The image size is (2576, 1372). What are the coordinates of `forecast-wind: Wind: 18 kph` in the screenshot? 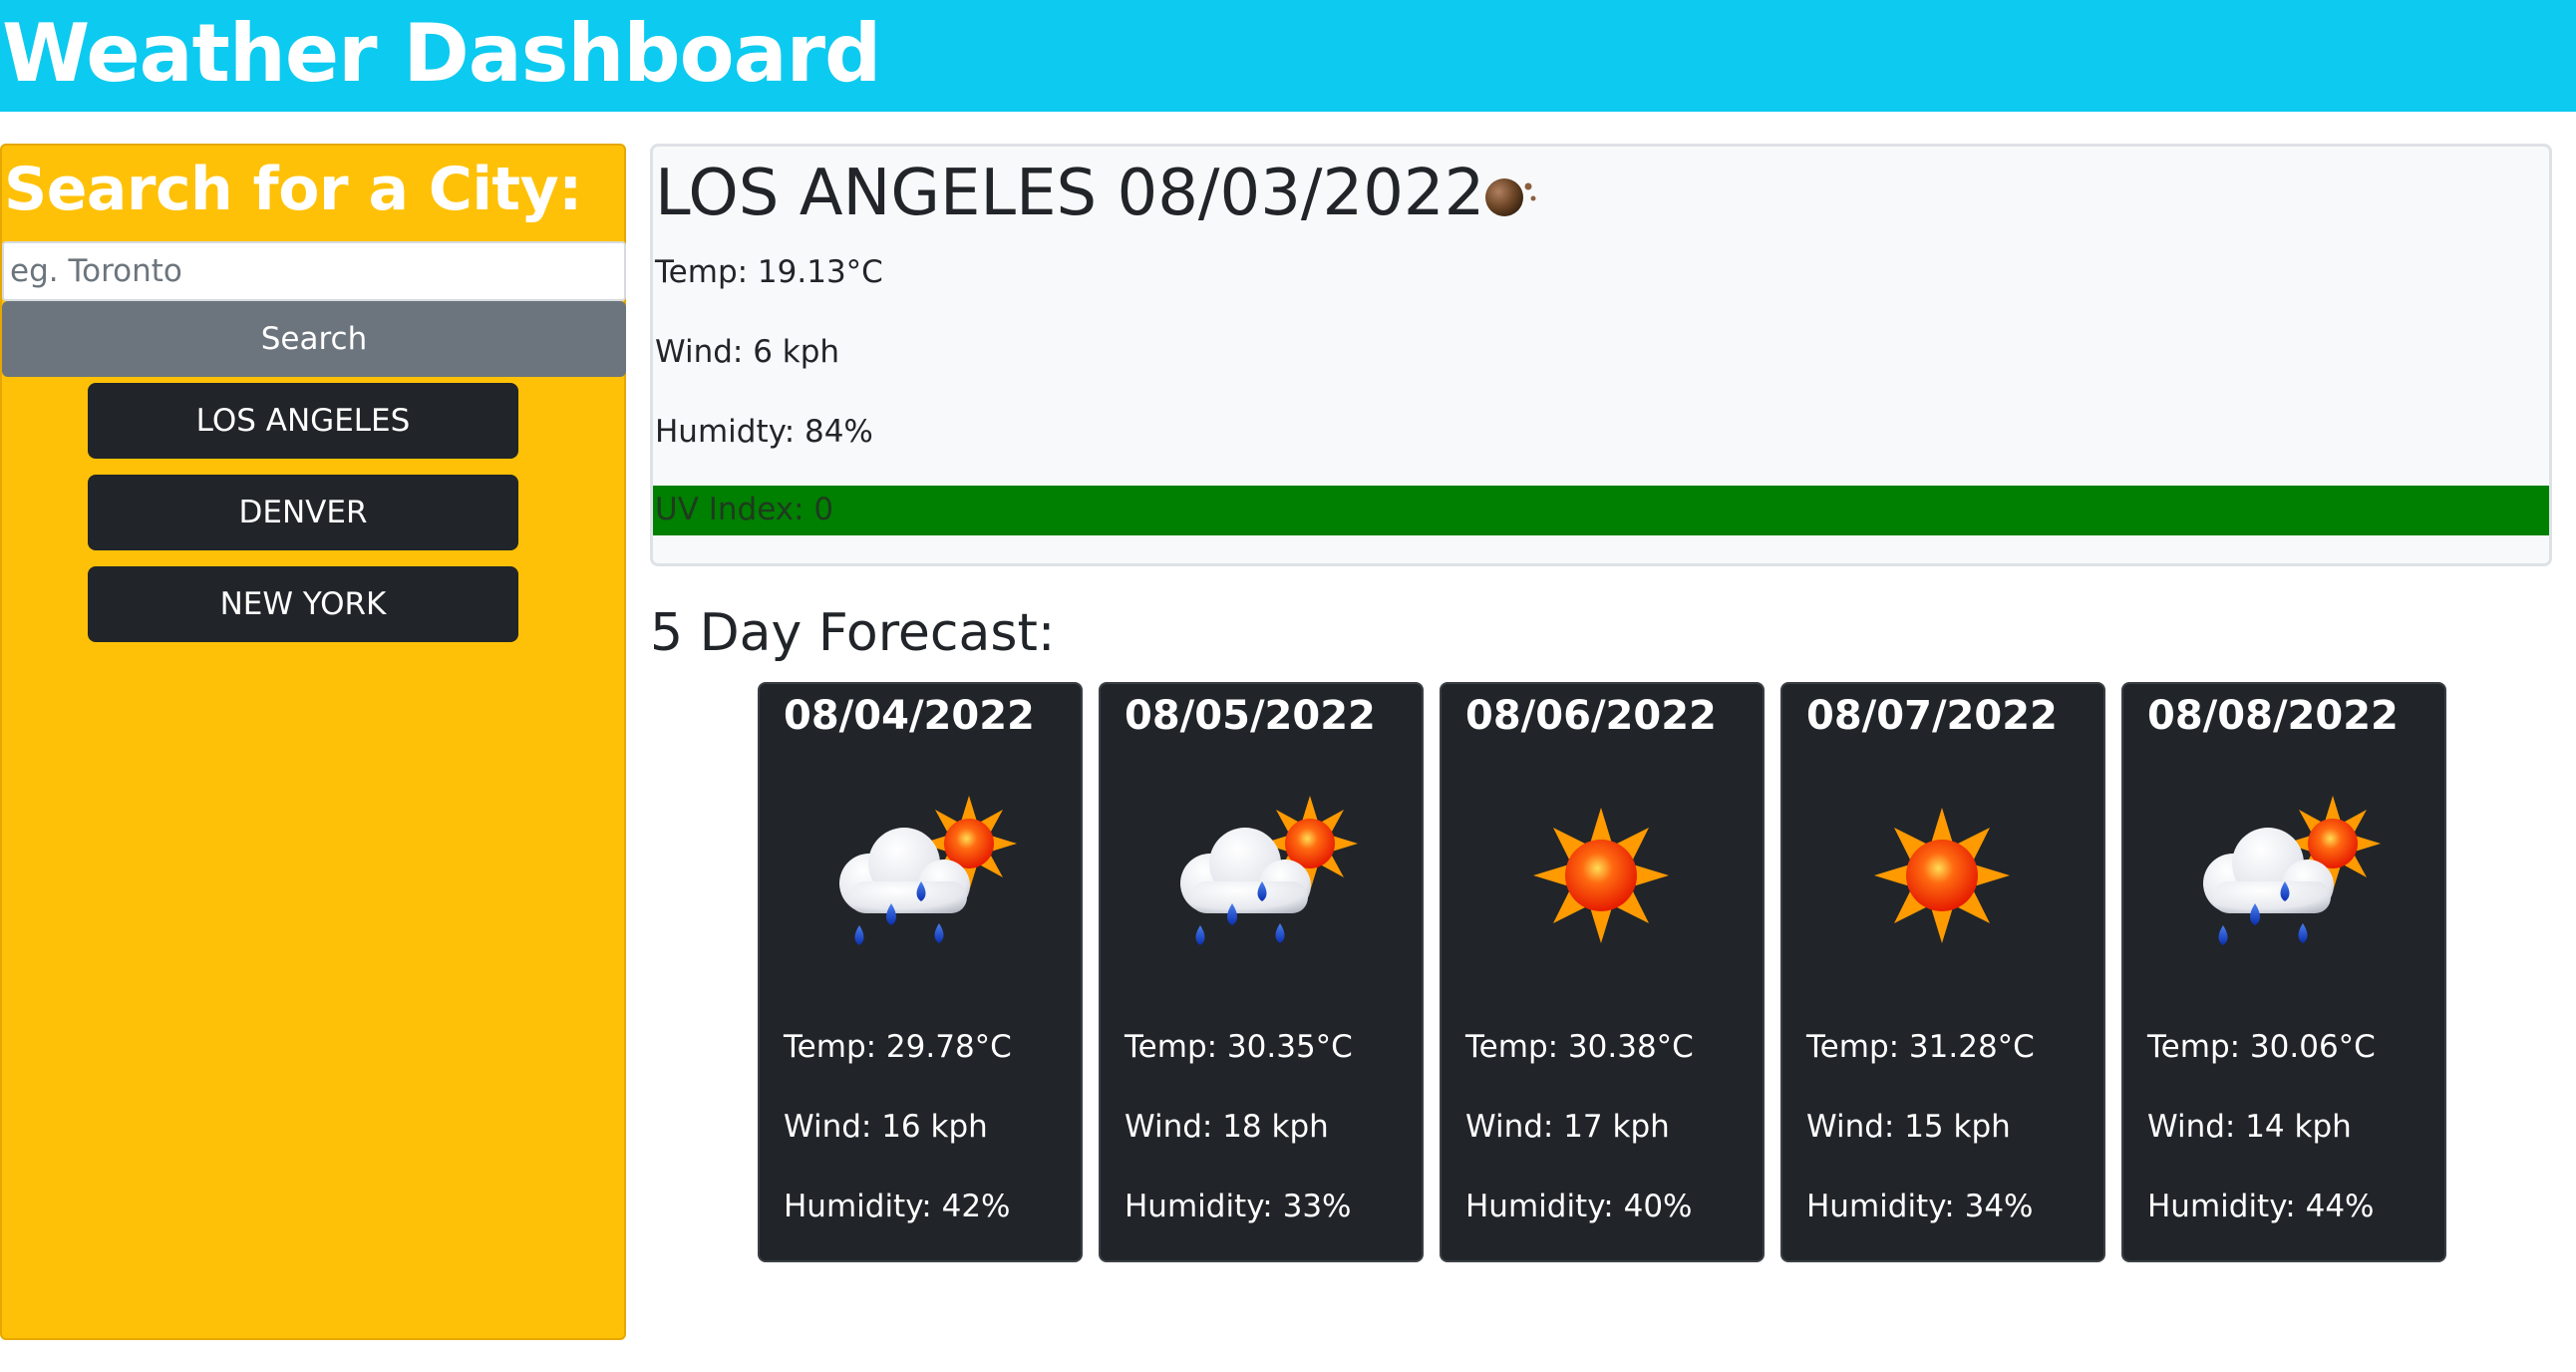 It's located at (1227, 1127).